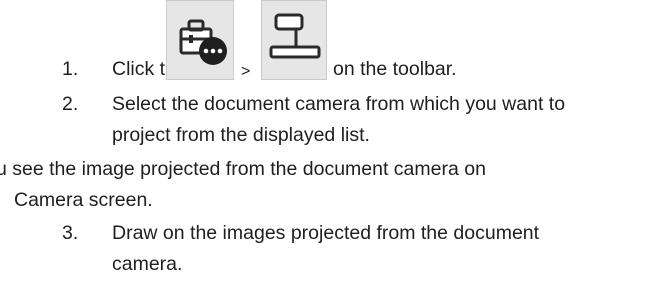  I want to click on step-3-line-2: camera., so click(147, 264).